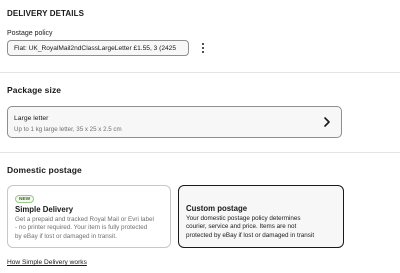 The image size is (400, 273). I want to click on postage-policy-label: Postage policy, so click(30, 33).